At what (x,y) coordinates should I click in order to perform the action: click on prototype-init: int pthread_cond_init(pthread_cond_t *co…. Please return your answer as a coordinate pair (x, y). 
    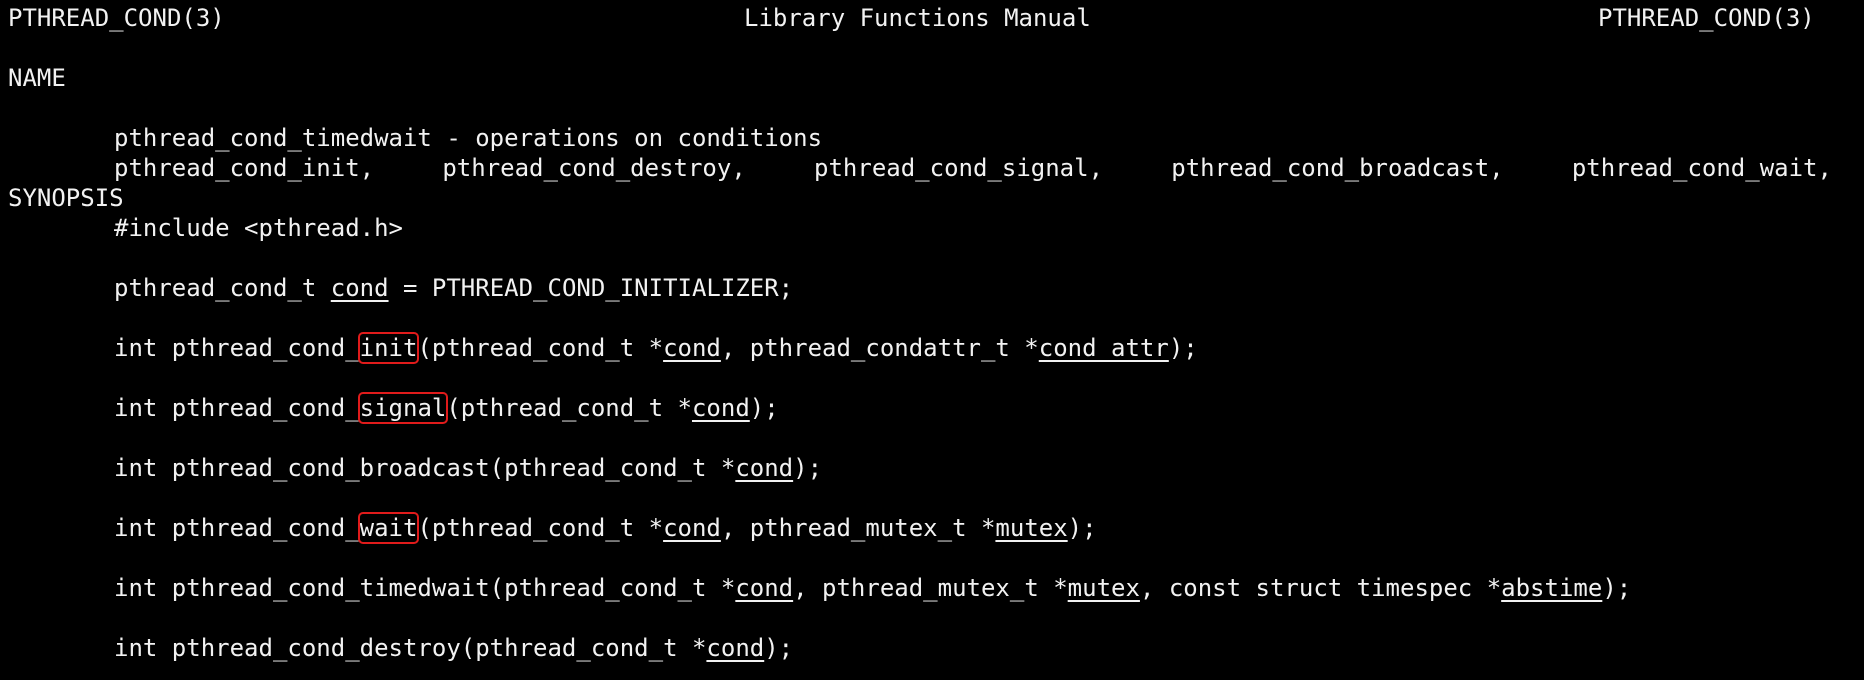
    Looking at the image, I should click on (936, 348).